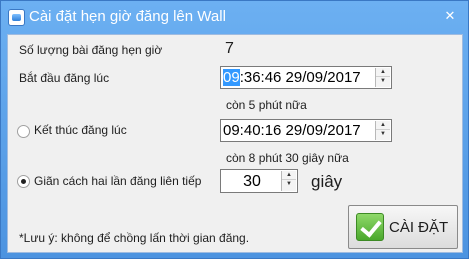 This screenshot has height=259, width=469. I want to click on start-time-picker: 09:36:46 29/09/2017 ▲ ▼, so click(306, 77).